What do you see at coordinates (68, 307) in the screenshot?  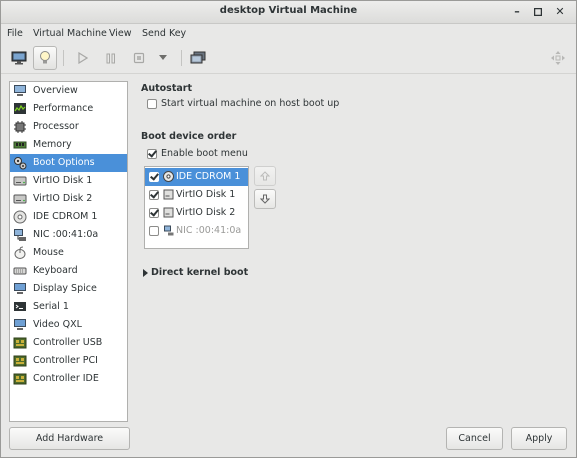 I see `sidebar-item-serial-1: Serial 1` at bounding box center [68, 307].